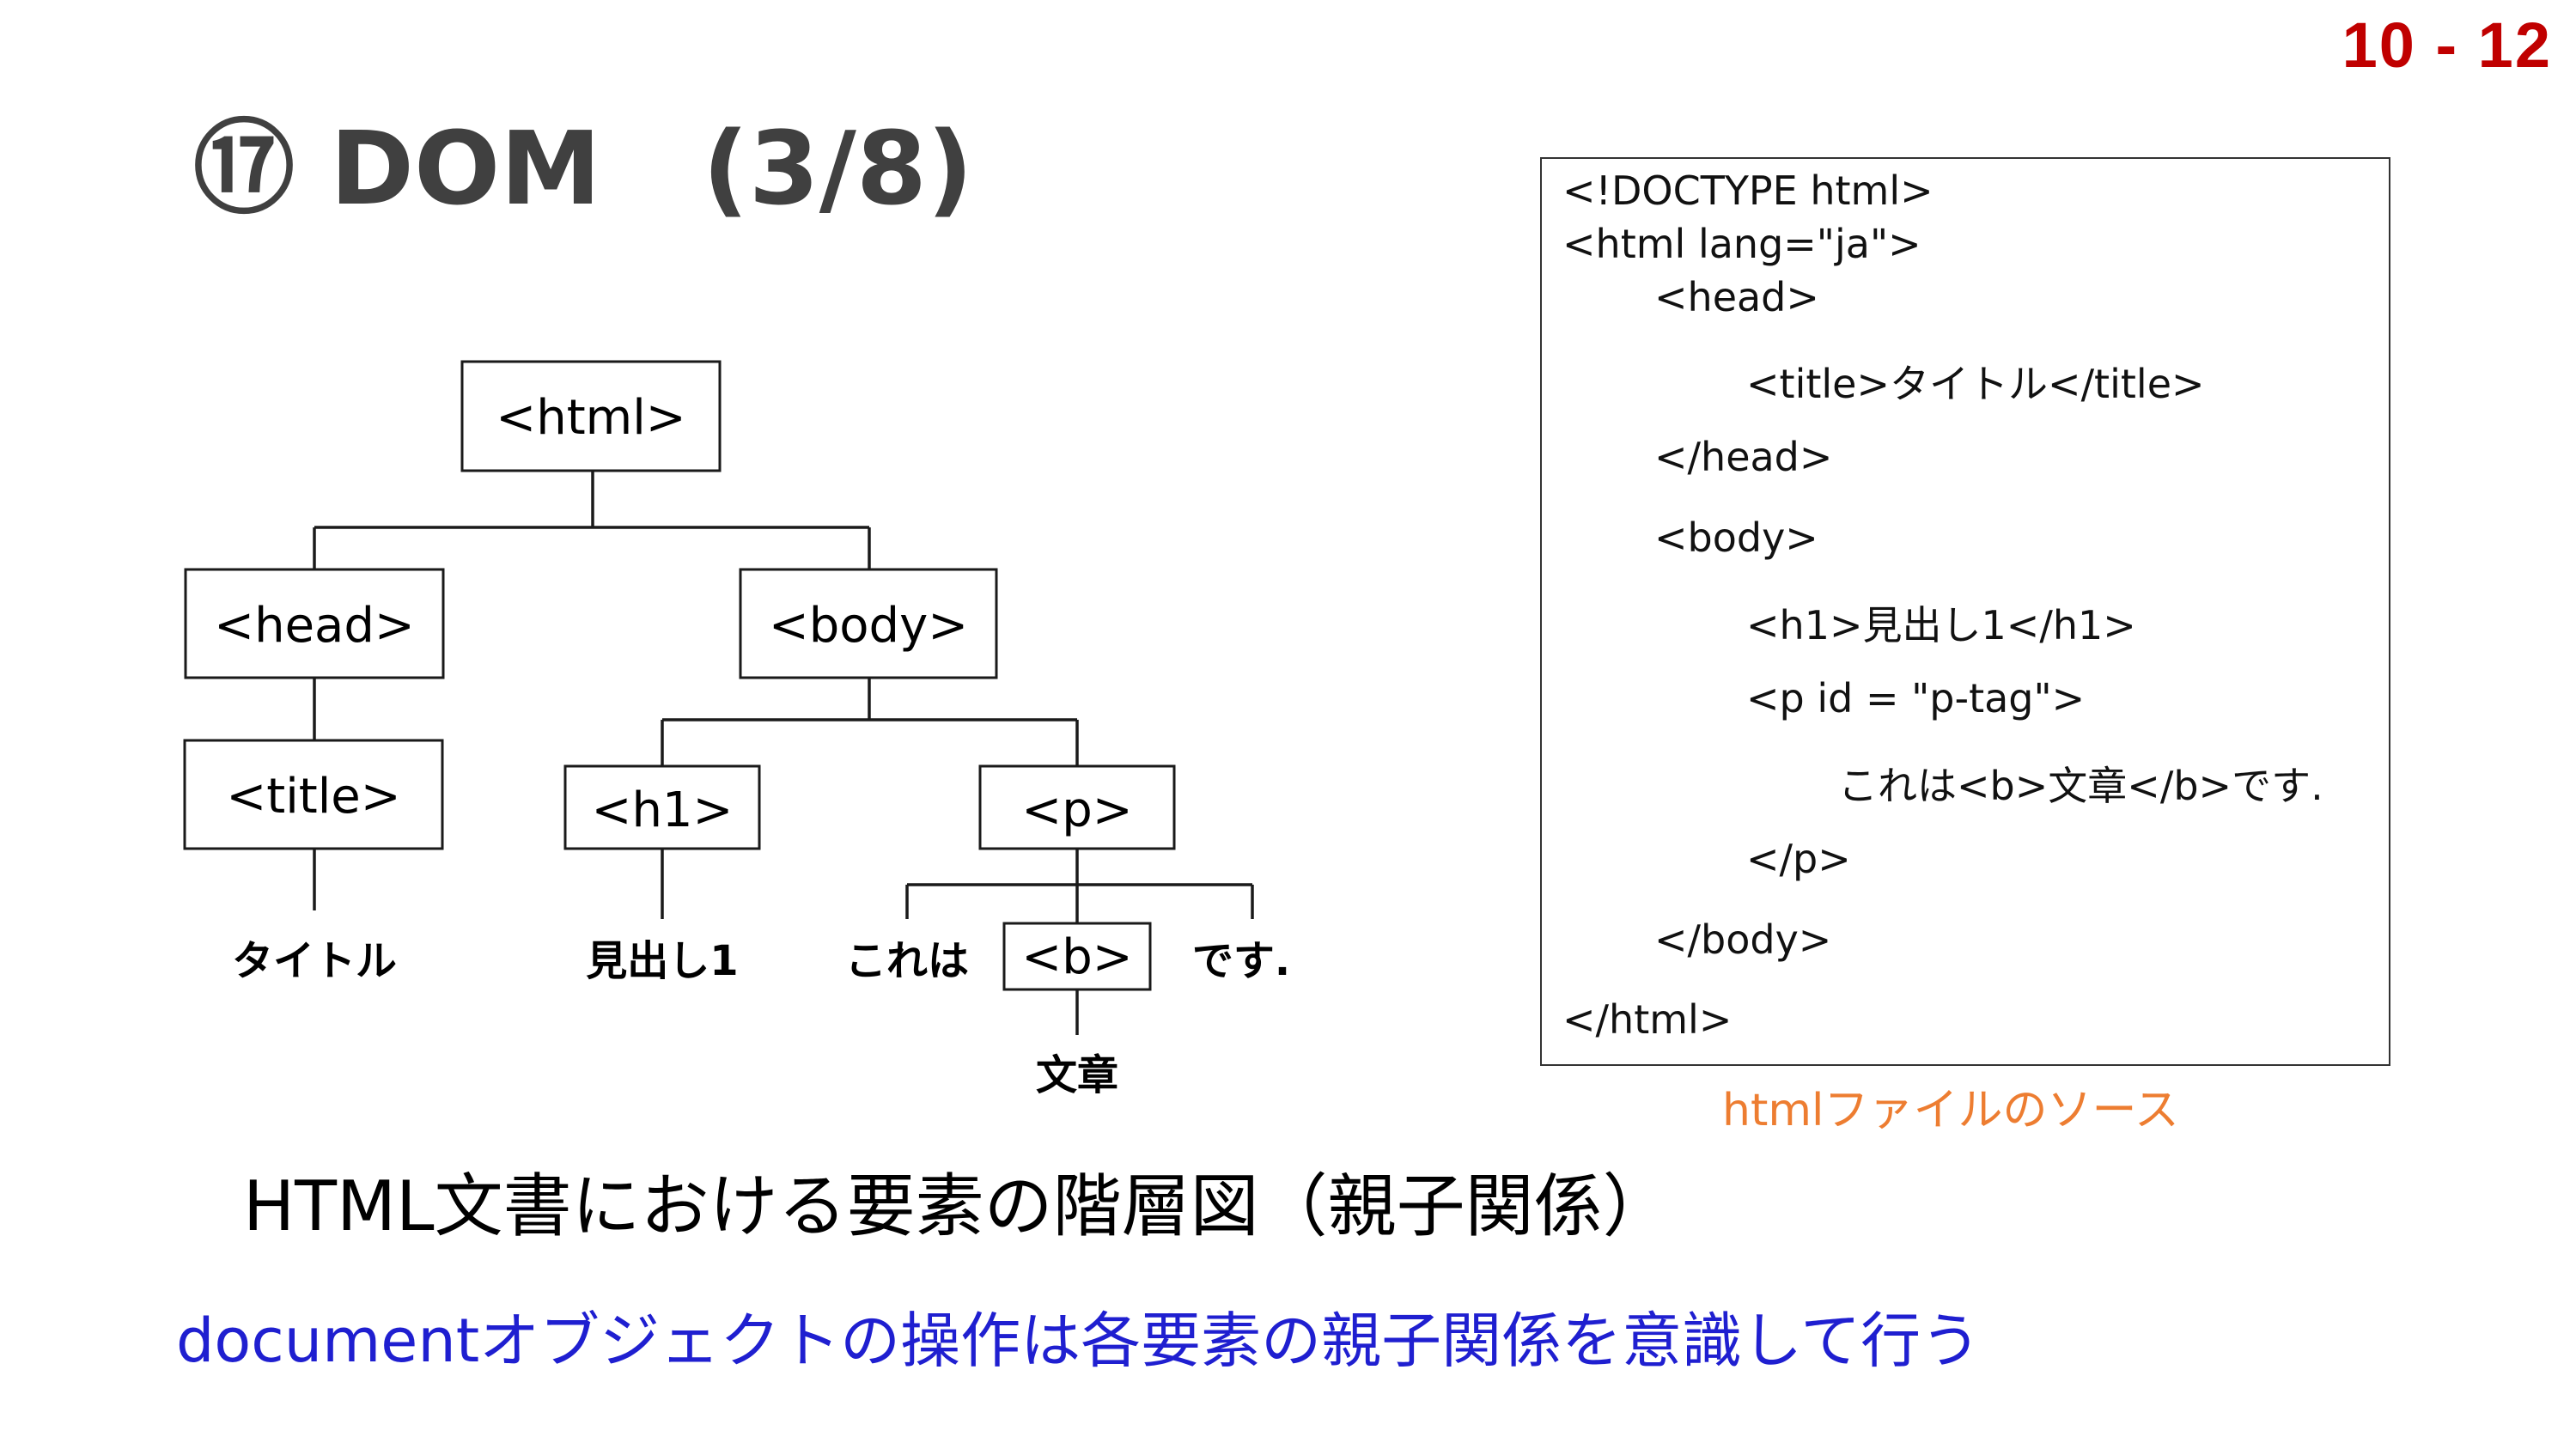  What do you see at coordinates (1975, 384) in the screenshot?
I see `source-line: <title>タイトル</title>` at bounding box center [1975, 384].